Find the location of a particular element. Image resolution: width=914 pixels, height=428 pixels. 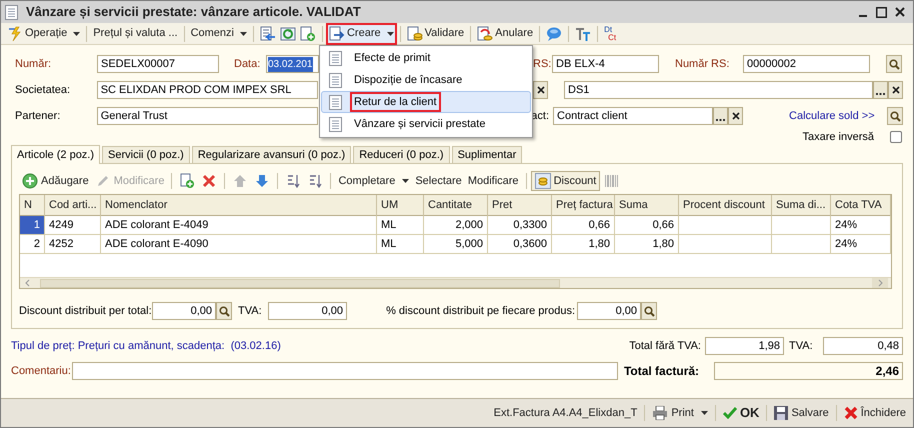

column-header: Cantitate is located at coordinates (456, 205).